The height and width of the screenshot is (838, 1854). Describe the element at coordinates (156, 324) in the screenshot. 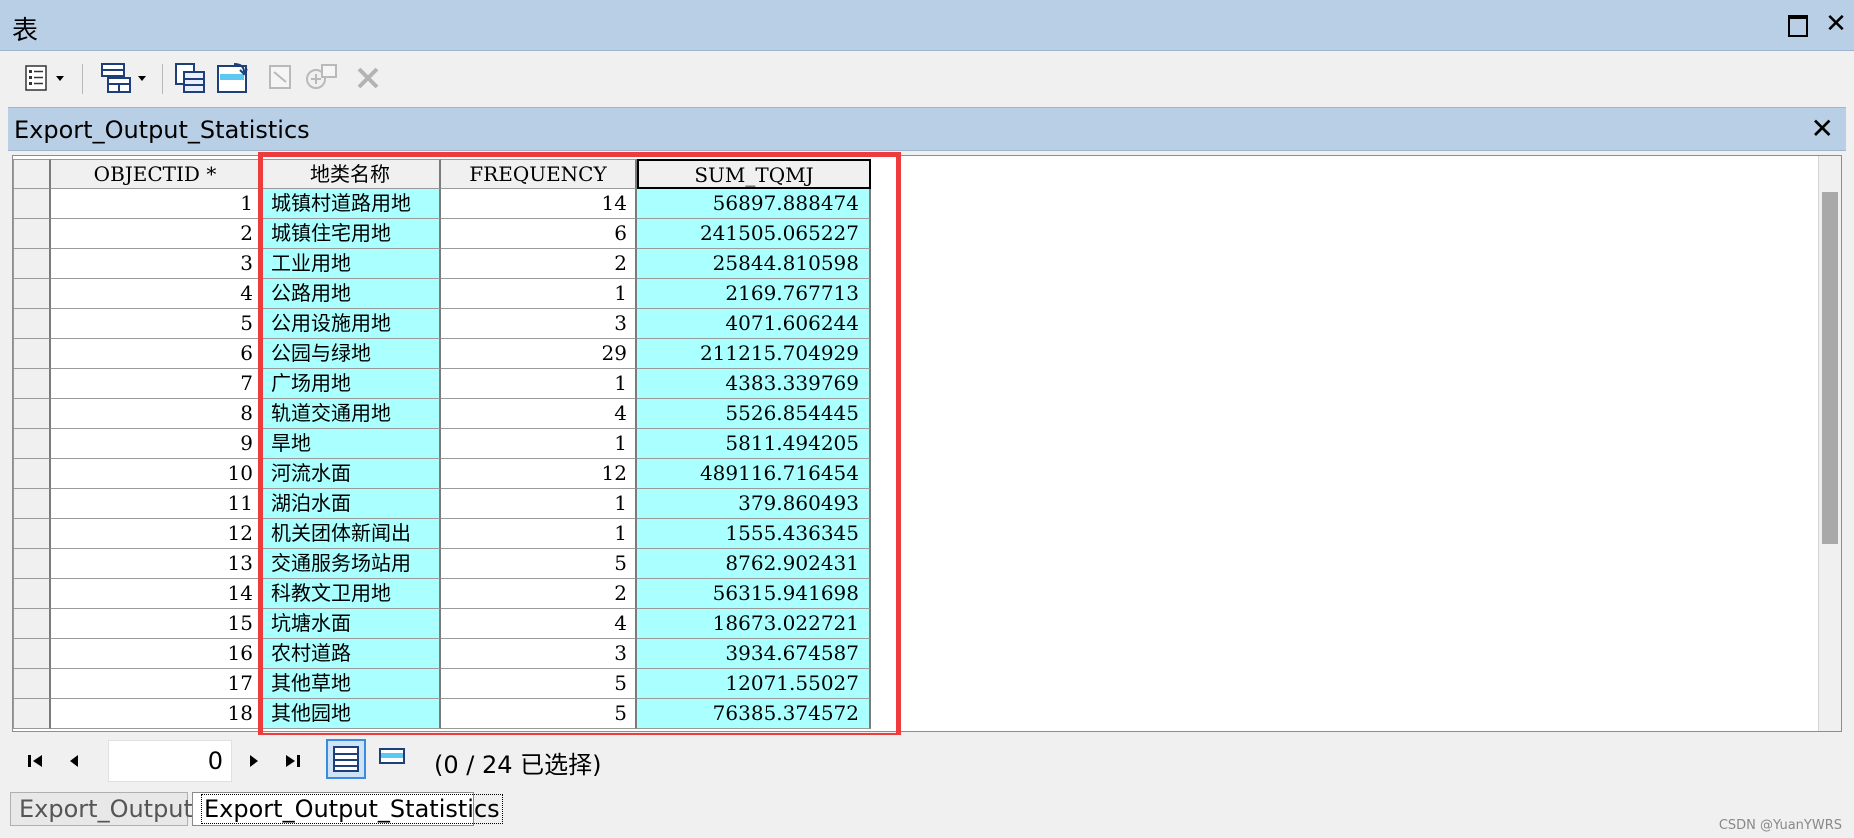

I see `cell-objectid: 5` at that location.